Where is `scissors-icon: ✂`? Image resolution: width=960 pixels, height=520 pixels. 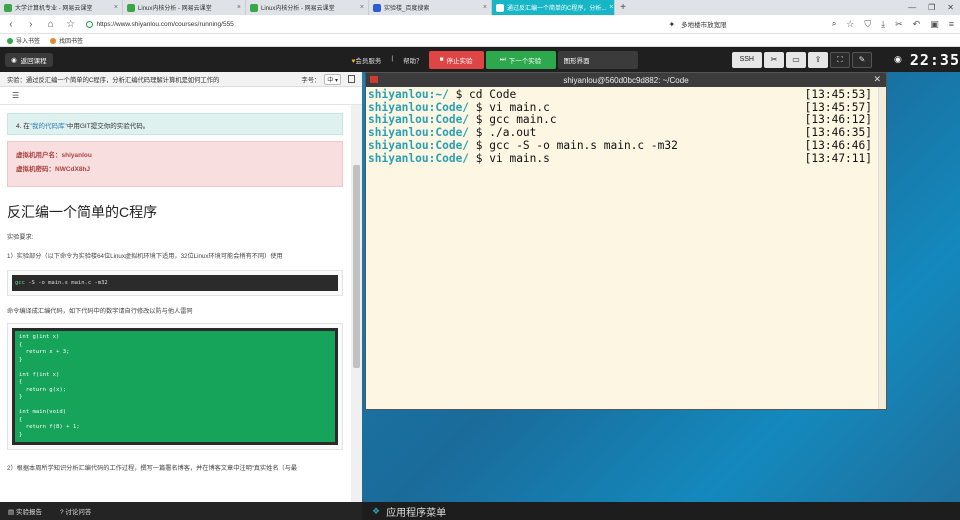
scissors-icon: ✂ is located at coordinates (899, 24).